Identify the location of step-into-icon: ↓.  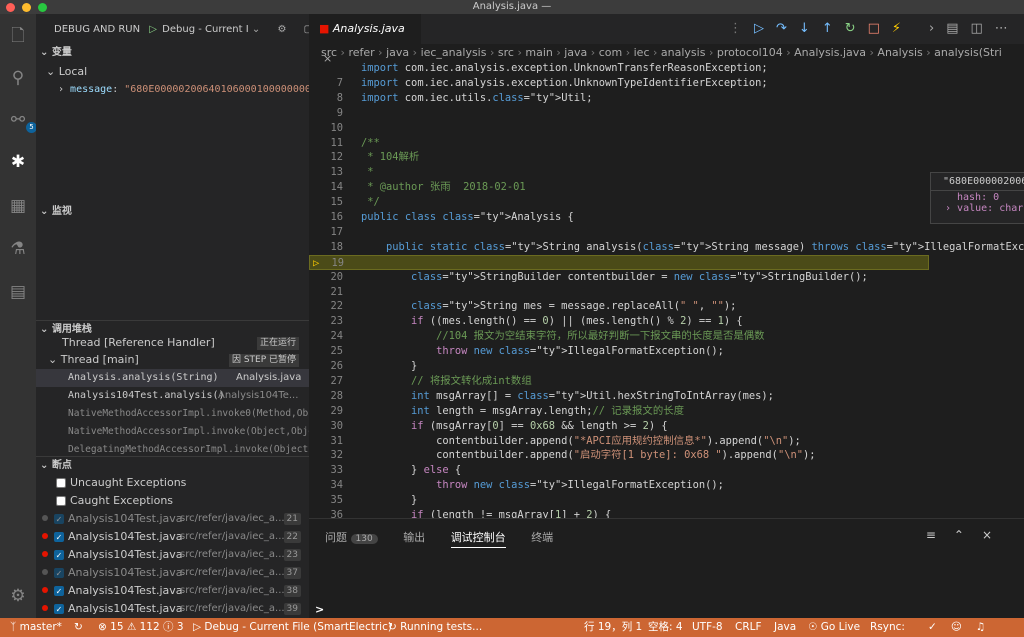
(810, 28).